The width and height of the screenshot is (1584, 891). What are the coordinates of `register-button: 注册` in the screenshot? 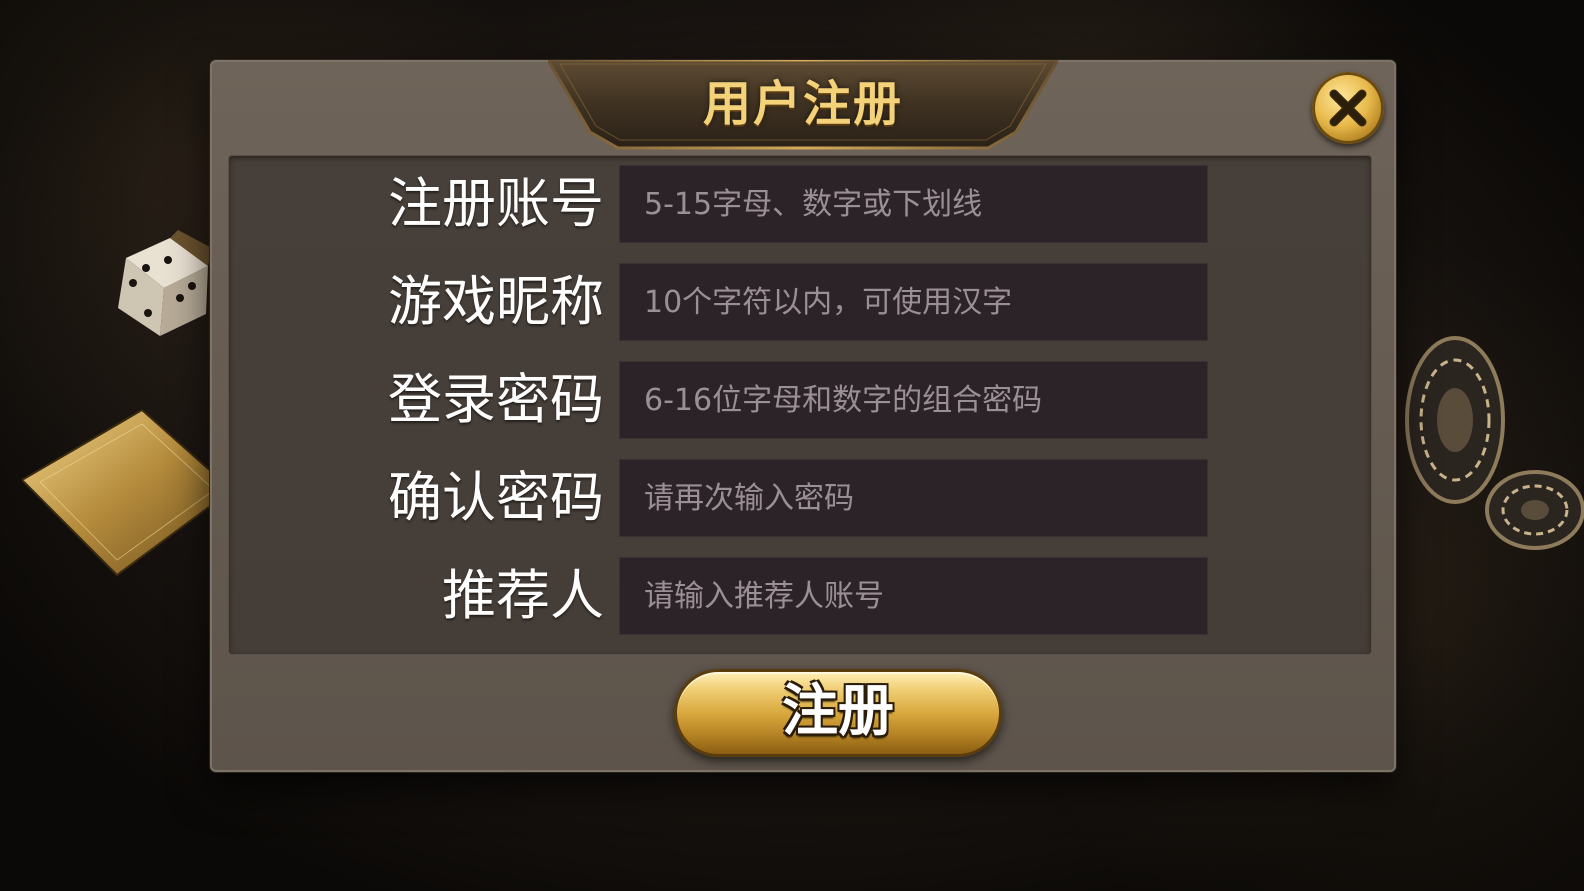 It's located at (838, 713).